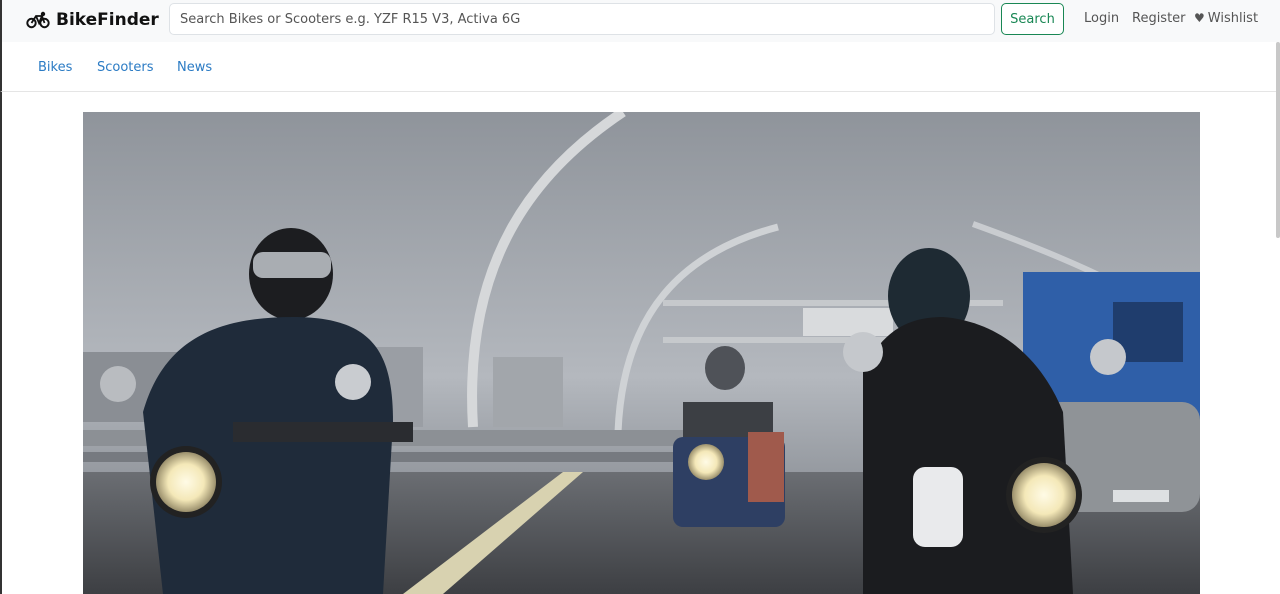  Describe the element at coordinates (55, 67) in the screenshot. I see `nav-item-bikes: Bikes` at that location.